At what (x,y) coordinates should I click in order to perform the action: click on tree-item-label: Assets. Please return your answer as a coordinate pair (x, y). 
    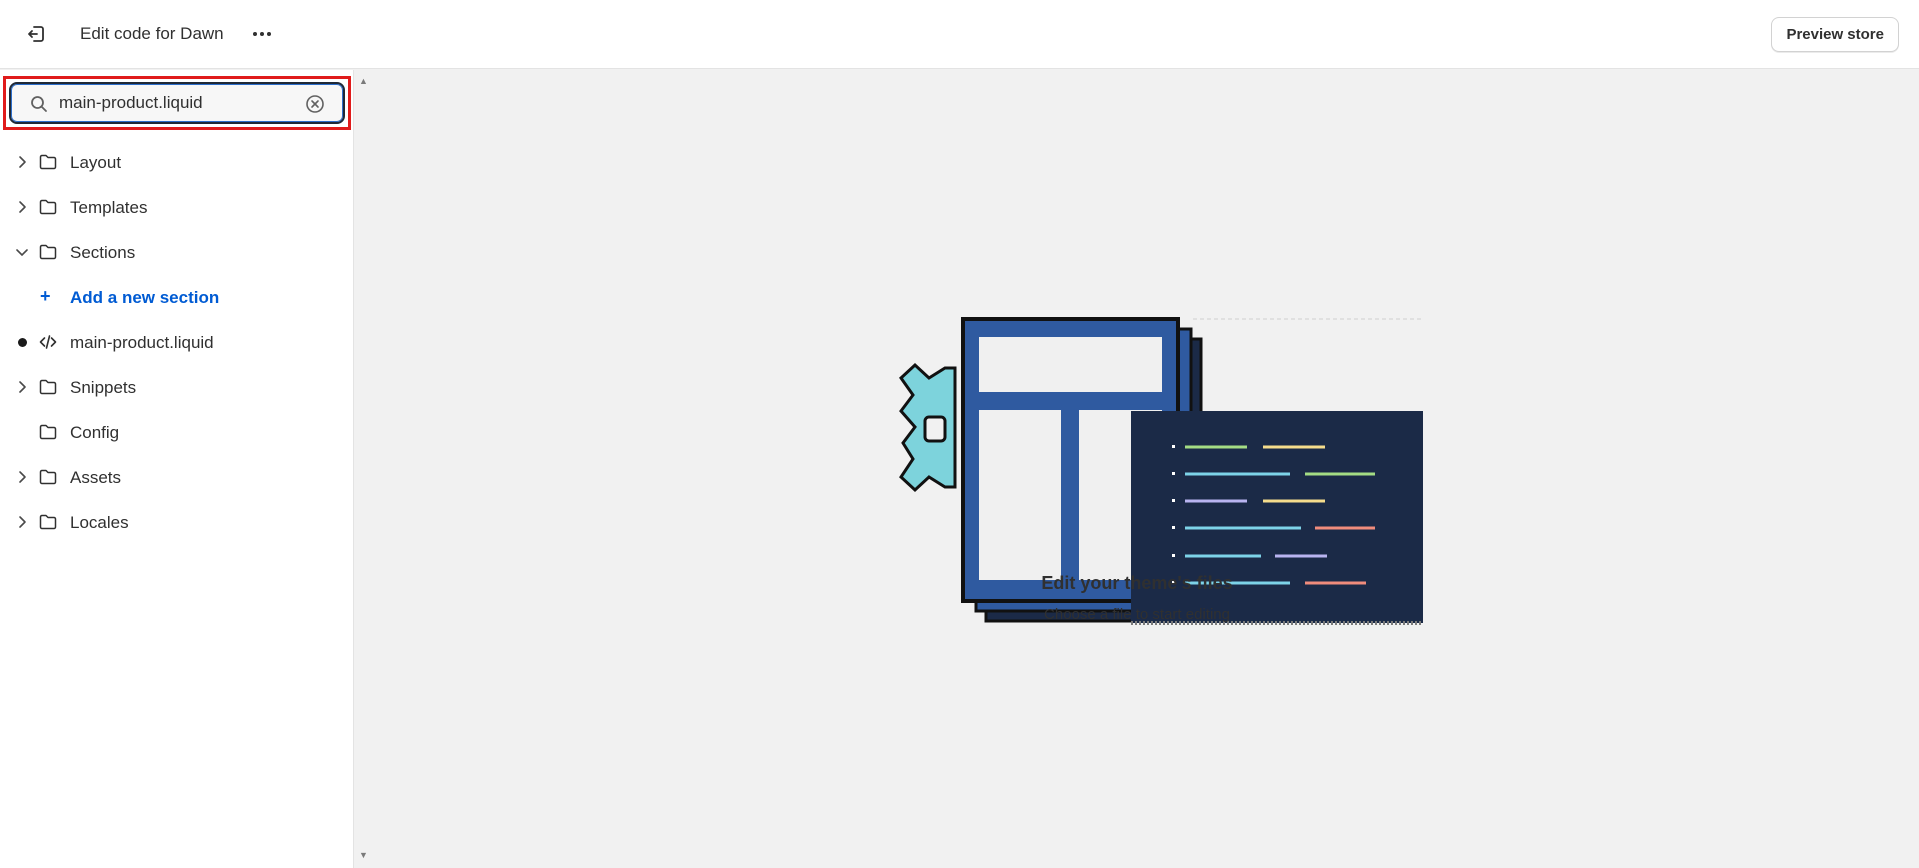
    Looking at the image, I should click on (96, 477).